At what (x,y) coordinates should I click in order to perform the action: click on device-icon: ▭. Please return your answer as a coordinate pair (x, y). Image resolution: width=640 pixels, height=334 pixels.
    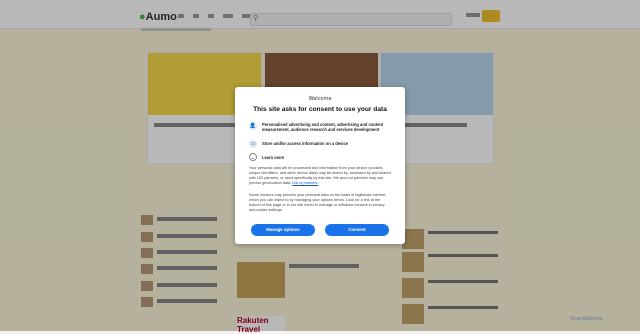
    Looking at the image, I should click on (253, 144).